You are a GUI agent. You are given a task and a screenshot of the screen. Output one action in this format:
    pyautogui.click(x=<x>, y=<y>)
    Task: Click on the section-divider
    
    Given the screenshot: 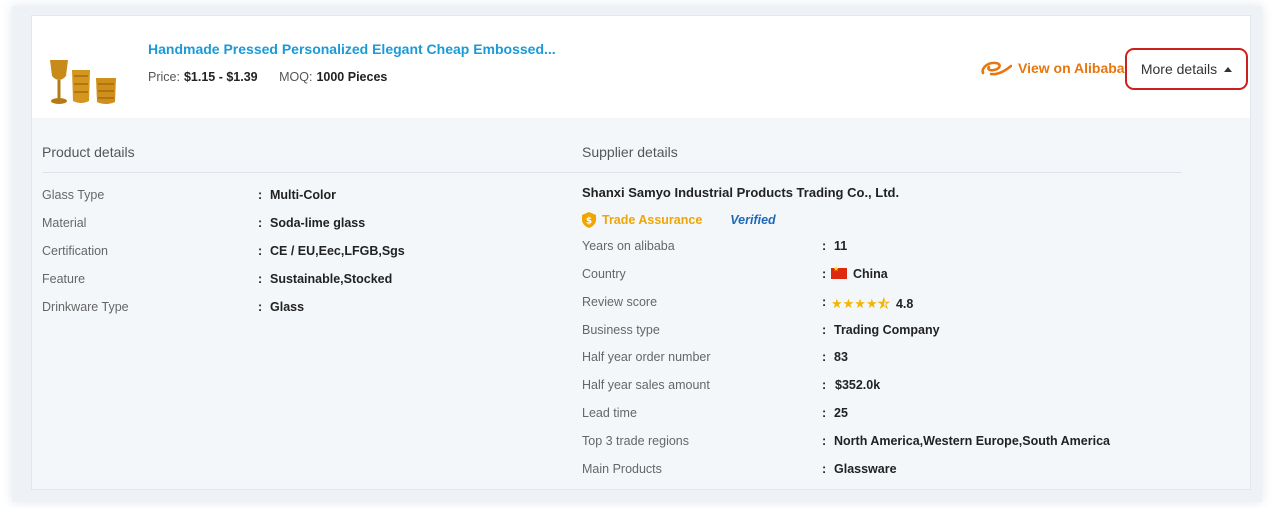 What is the action you would take?
    pyautogui.click(x=612, y=172)
    